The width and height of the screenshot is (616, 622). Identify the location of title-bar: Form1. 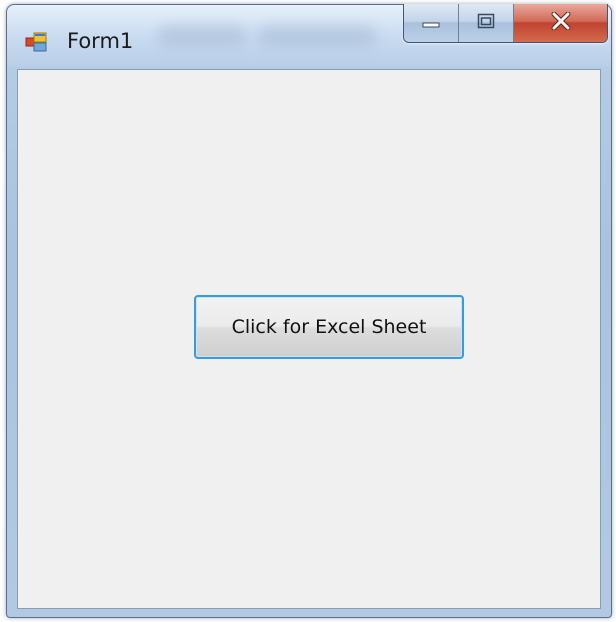
(309, 35).